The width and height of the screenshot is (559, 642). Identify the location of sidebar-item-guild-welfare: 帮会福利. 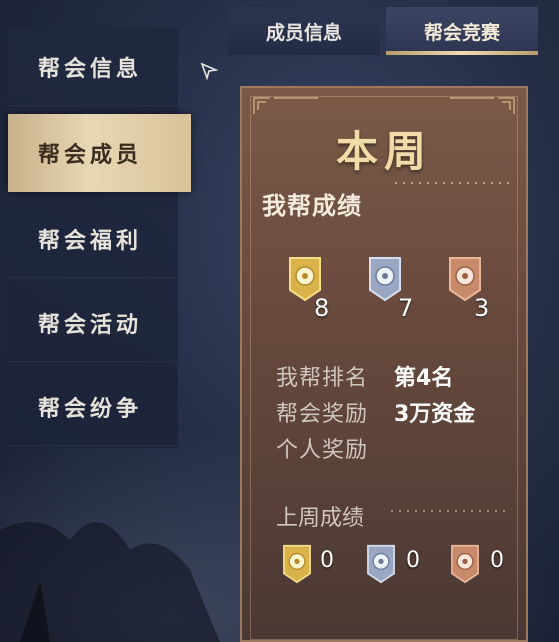
(93, 239).